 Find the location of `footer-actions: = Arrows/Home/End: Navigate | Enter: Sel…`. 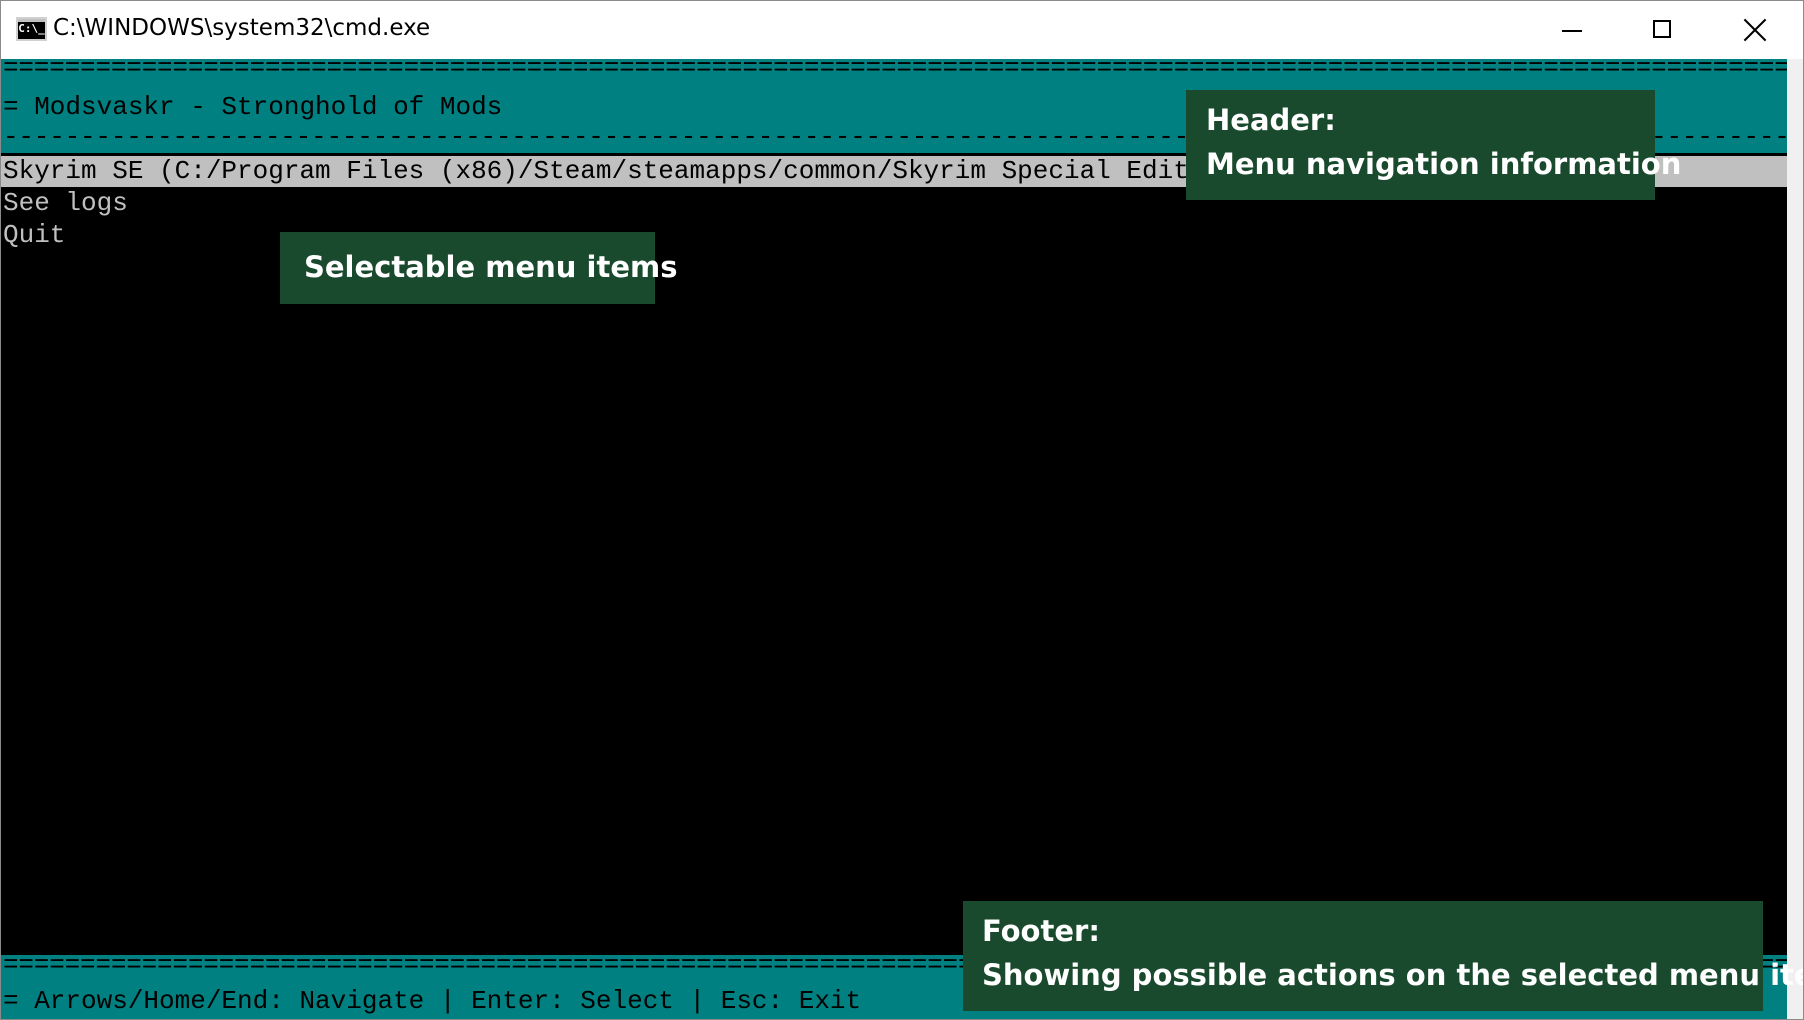

footer-actions: = Arrows/Home/End: Navigate | Enter: Sel… is located at coordinates (432, 1001).